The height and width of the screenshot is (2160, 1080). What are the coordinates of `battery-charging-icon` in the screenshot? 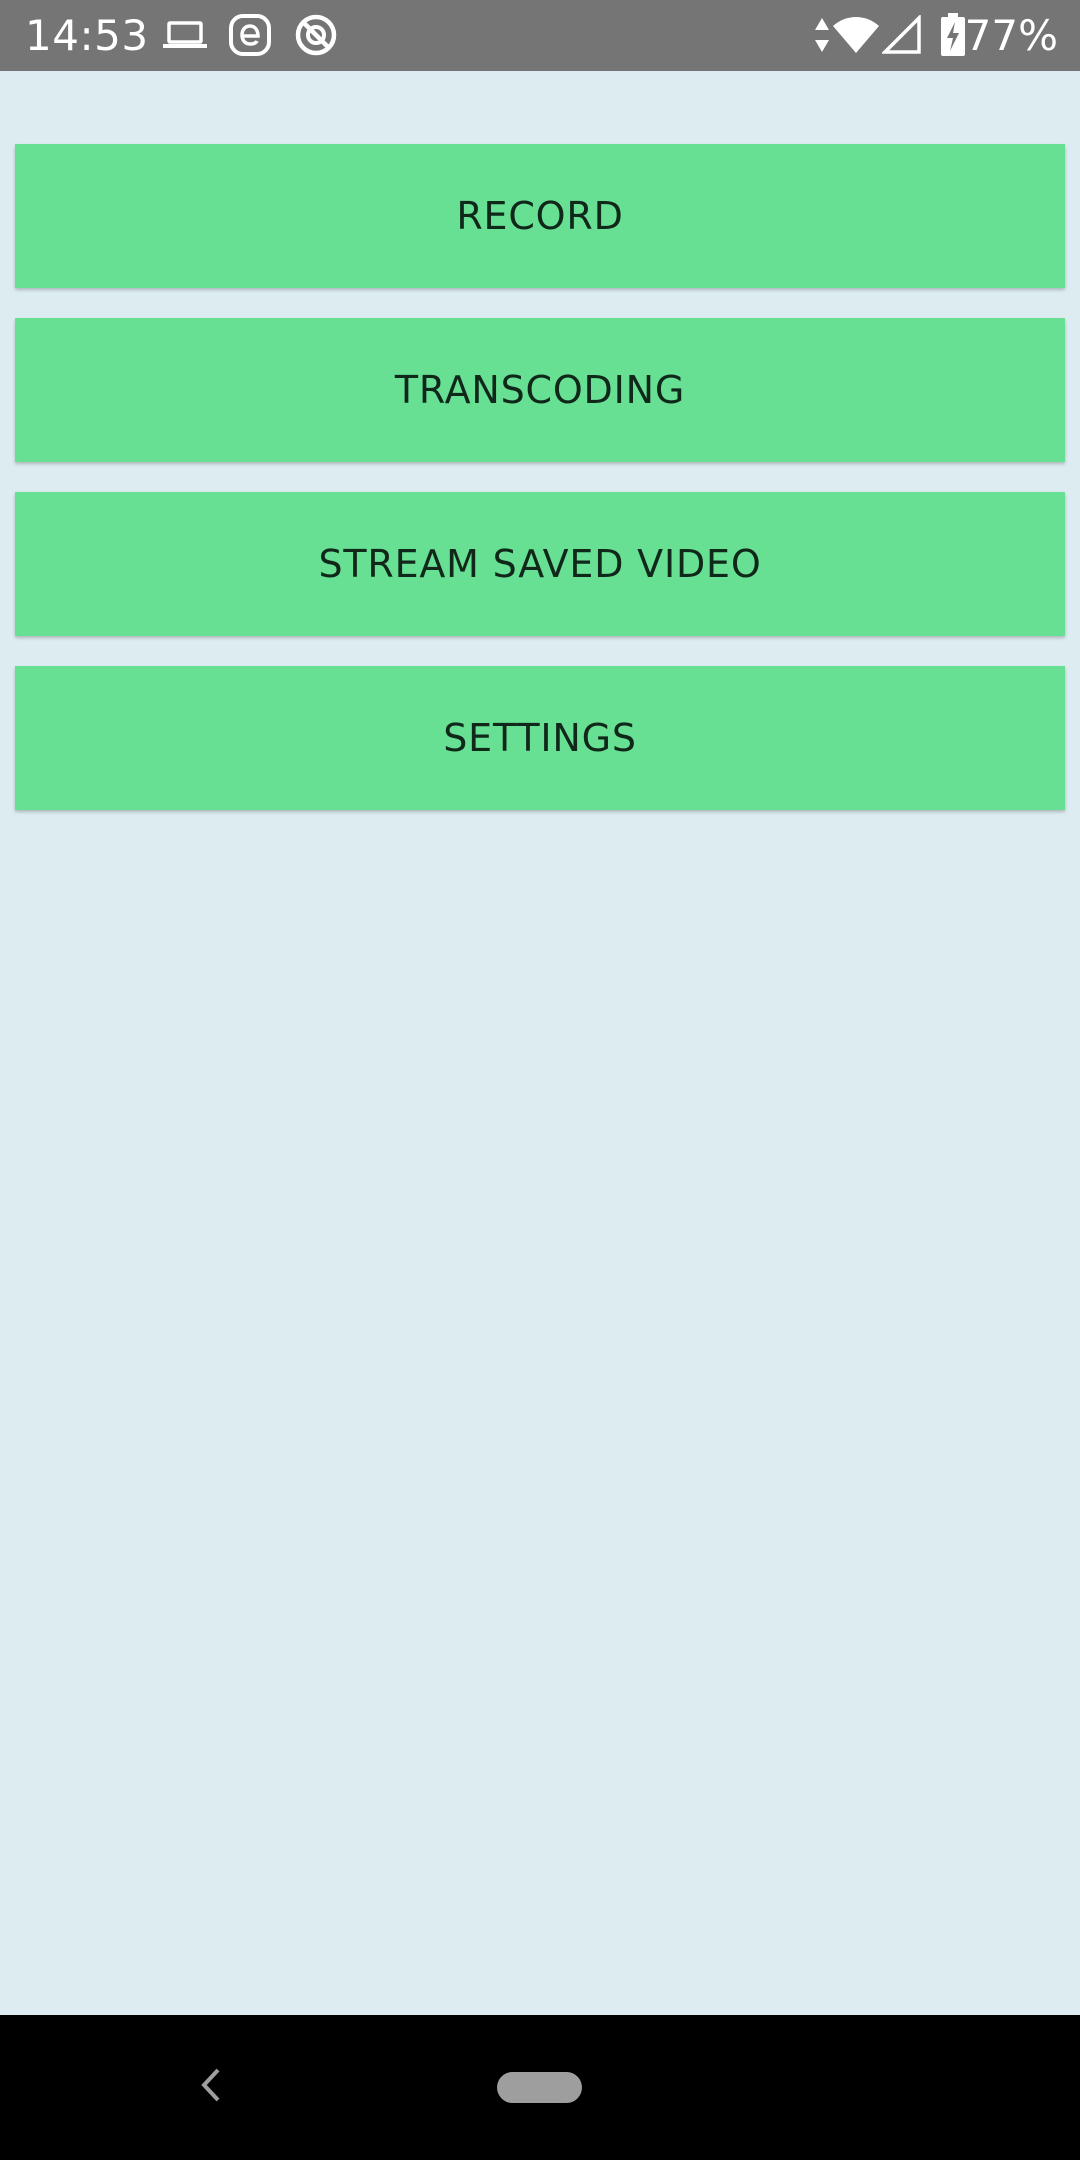 It's located at (953, 35).